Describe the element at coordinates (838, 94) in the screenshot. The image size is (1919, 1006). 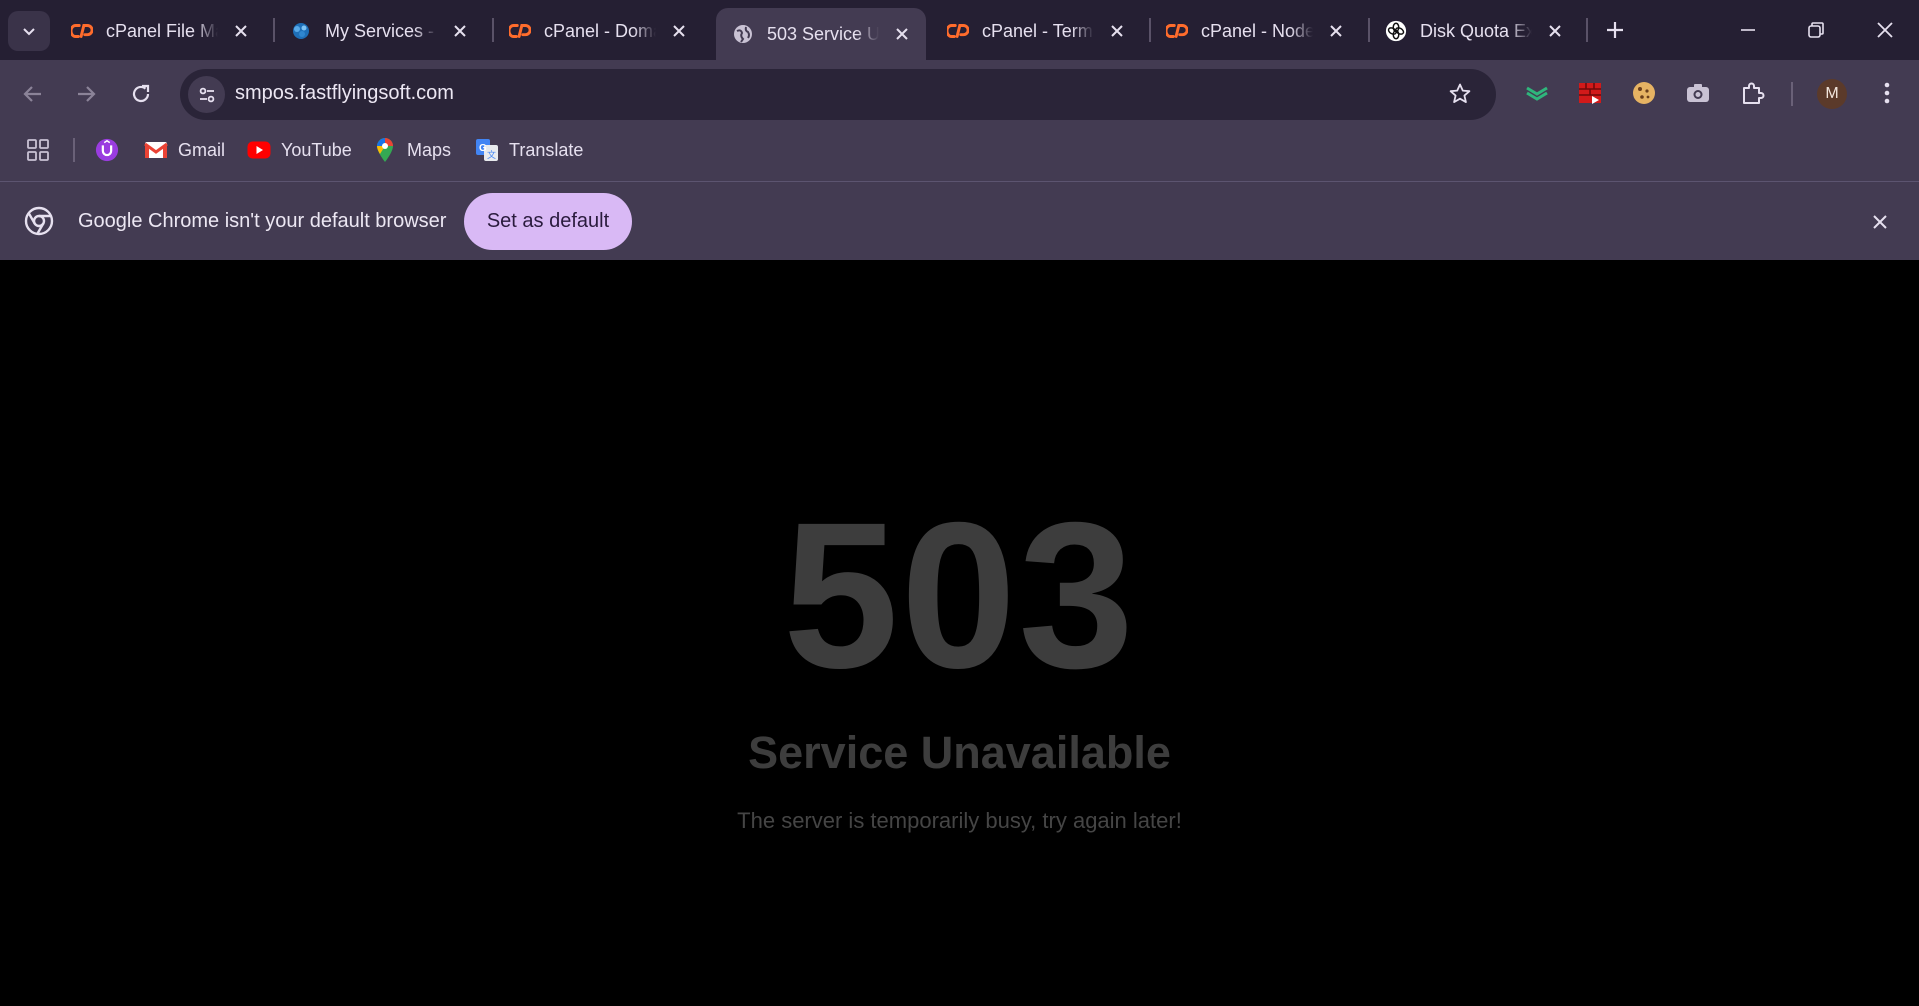
I see `address-bar: smpos.fastflyingsoft.com` at that location.